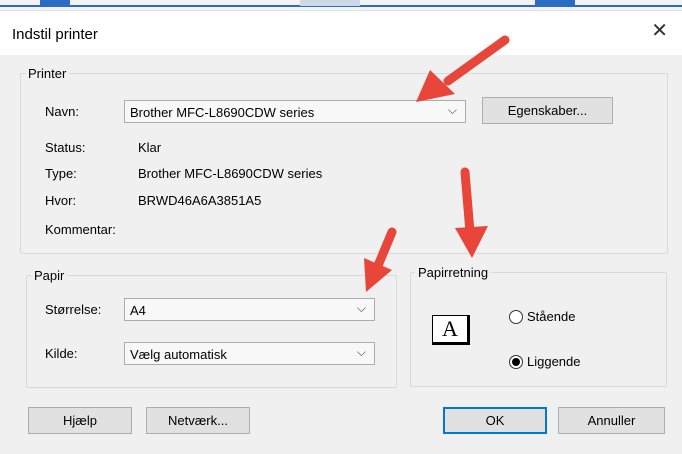 Image resolution: width=682 pixels, height=454 pixels. Describe the element at coordinates (222, 112) in the screenshot. I see `printer-name-value: Brother MFC-L8690CDW series` at that location.